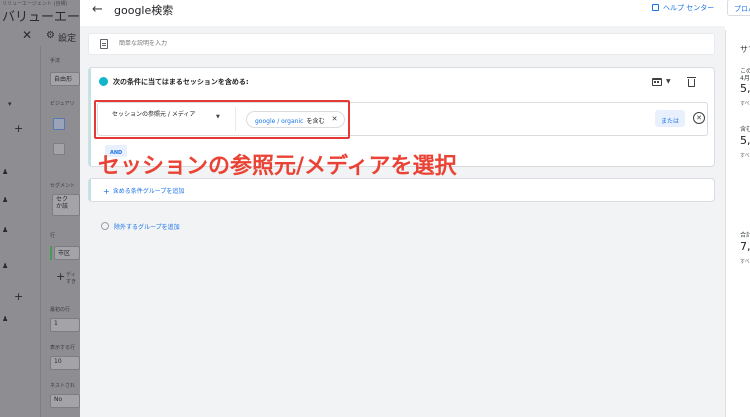 The image size is (750, 417). I want to click on bg-bar-icon, so click(59, 149).